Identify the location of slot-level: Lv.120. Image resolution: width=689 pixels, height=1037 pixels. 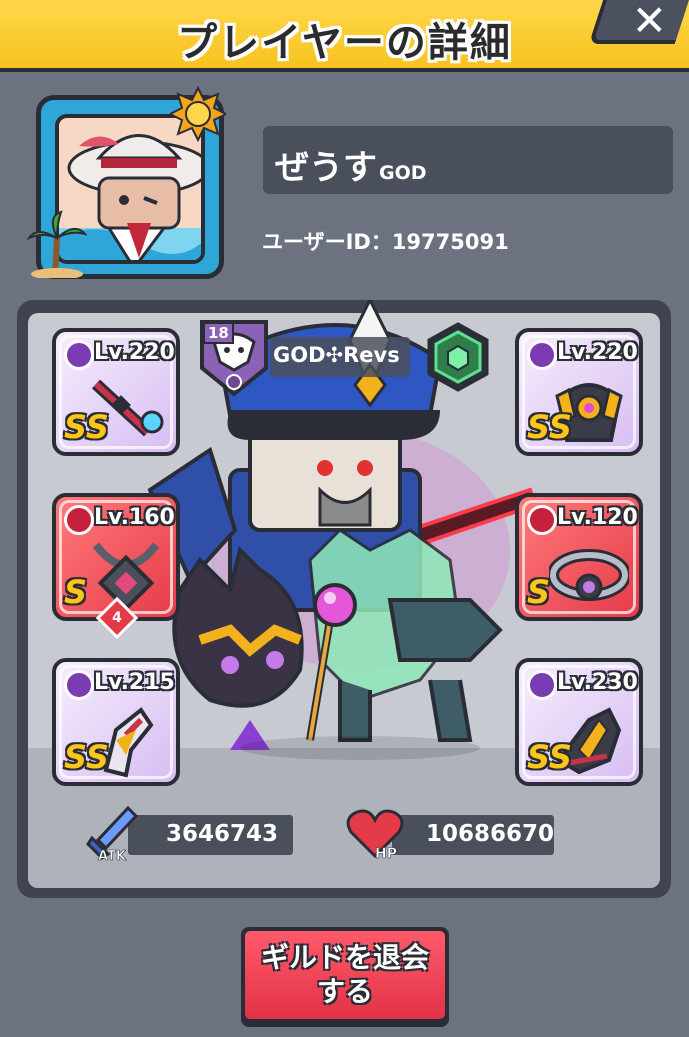
(597, 517).